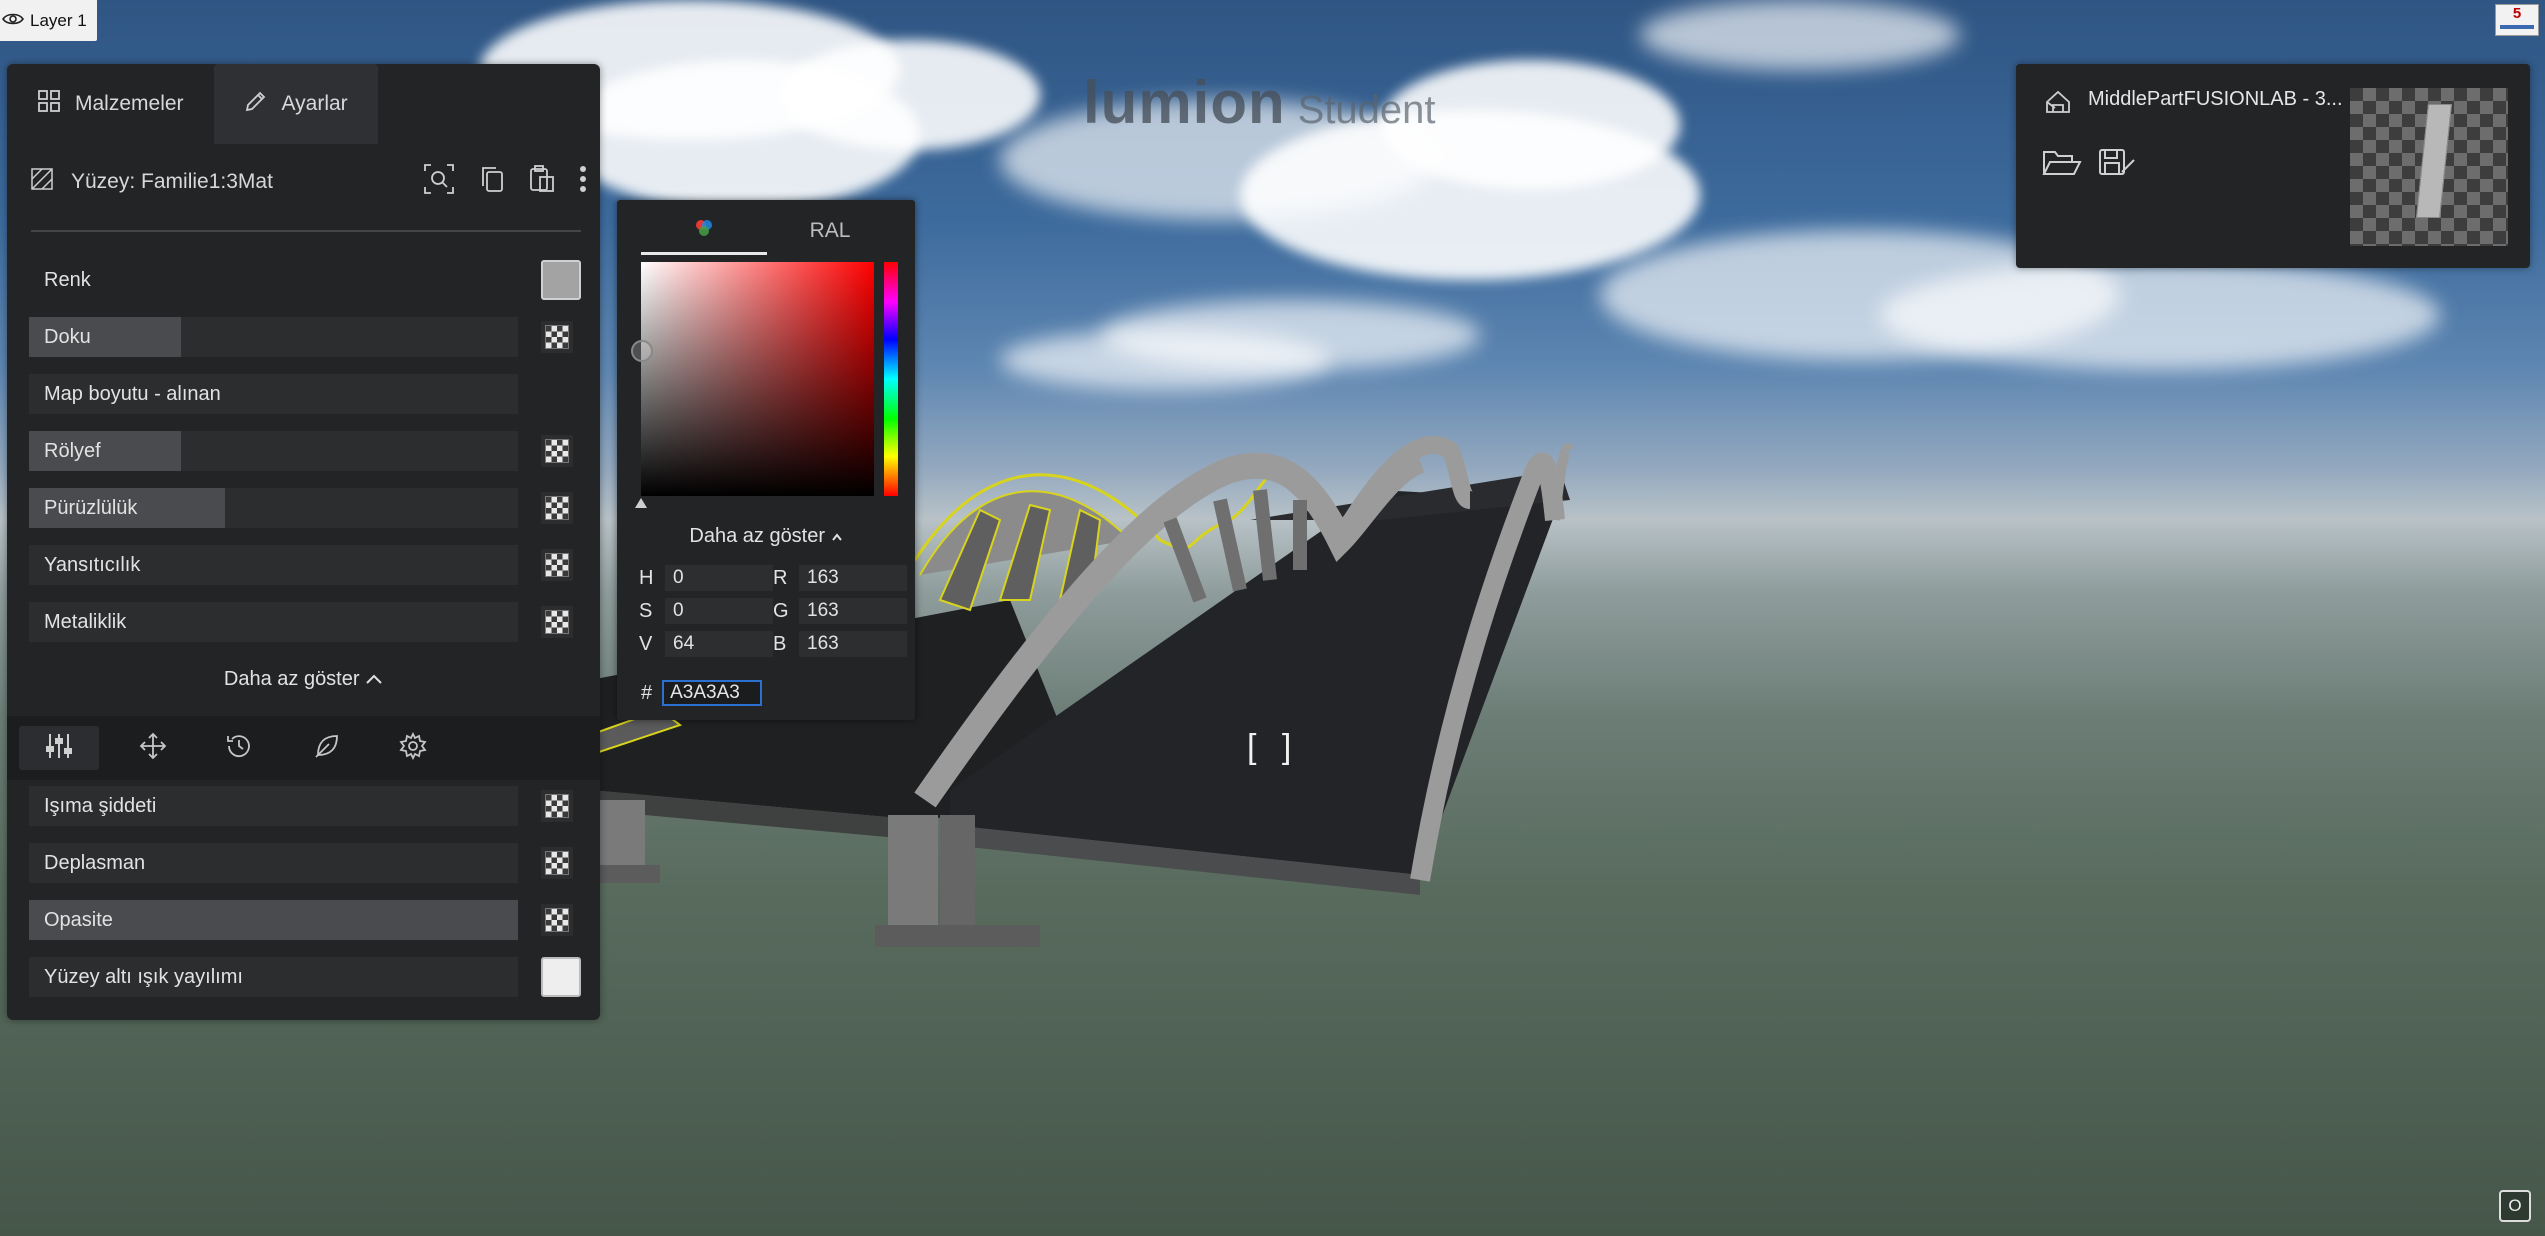  What do you see at coordinates (307, 920) in the screenshot?
I see `property-row-opacity: Opasite` at bounding box center [307, 920].